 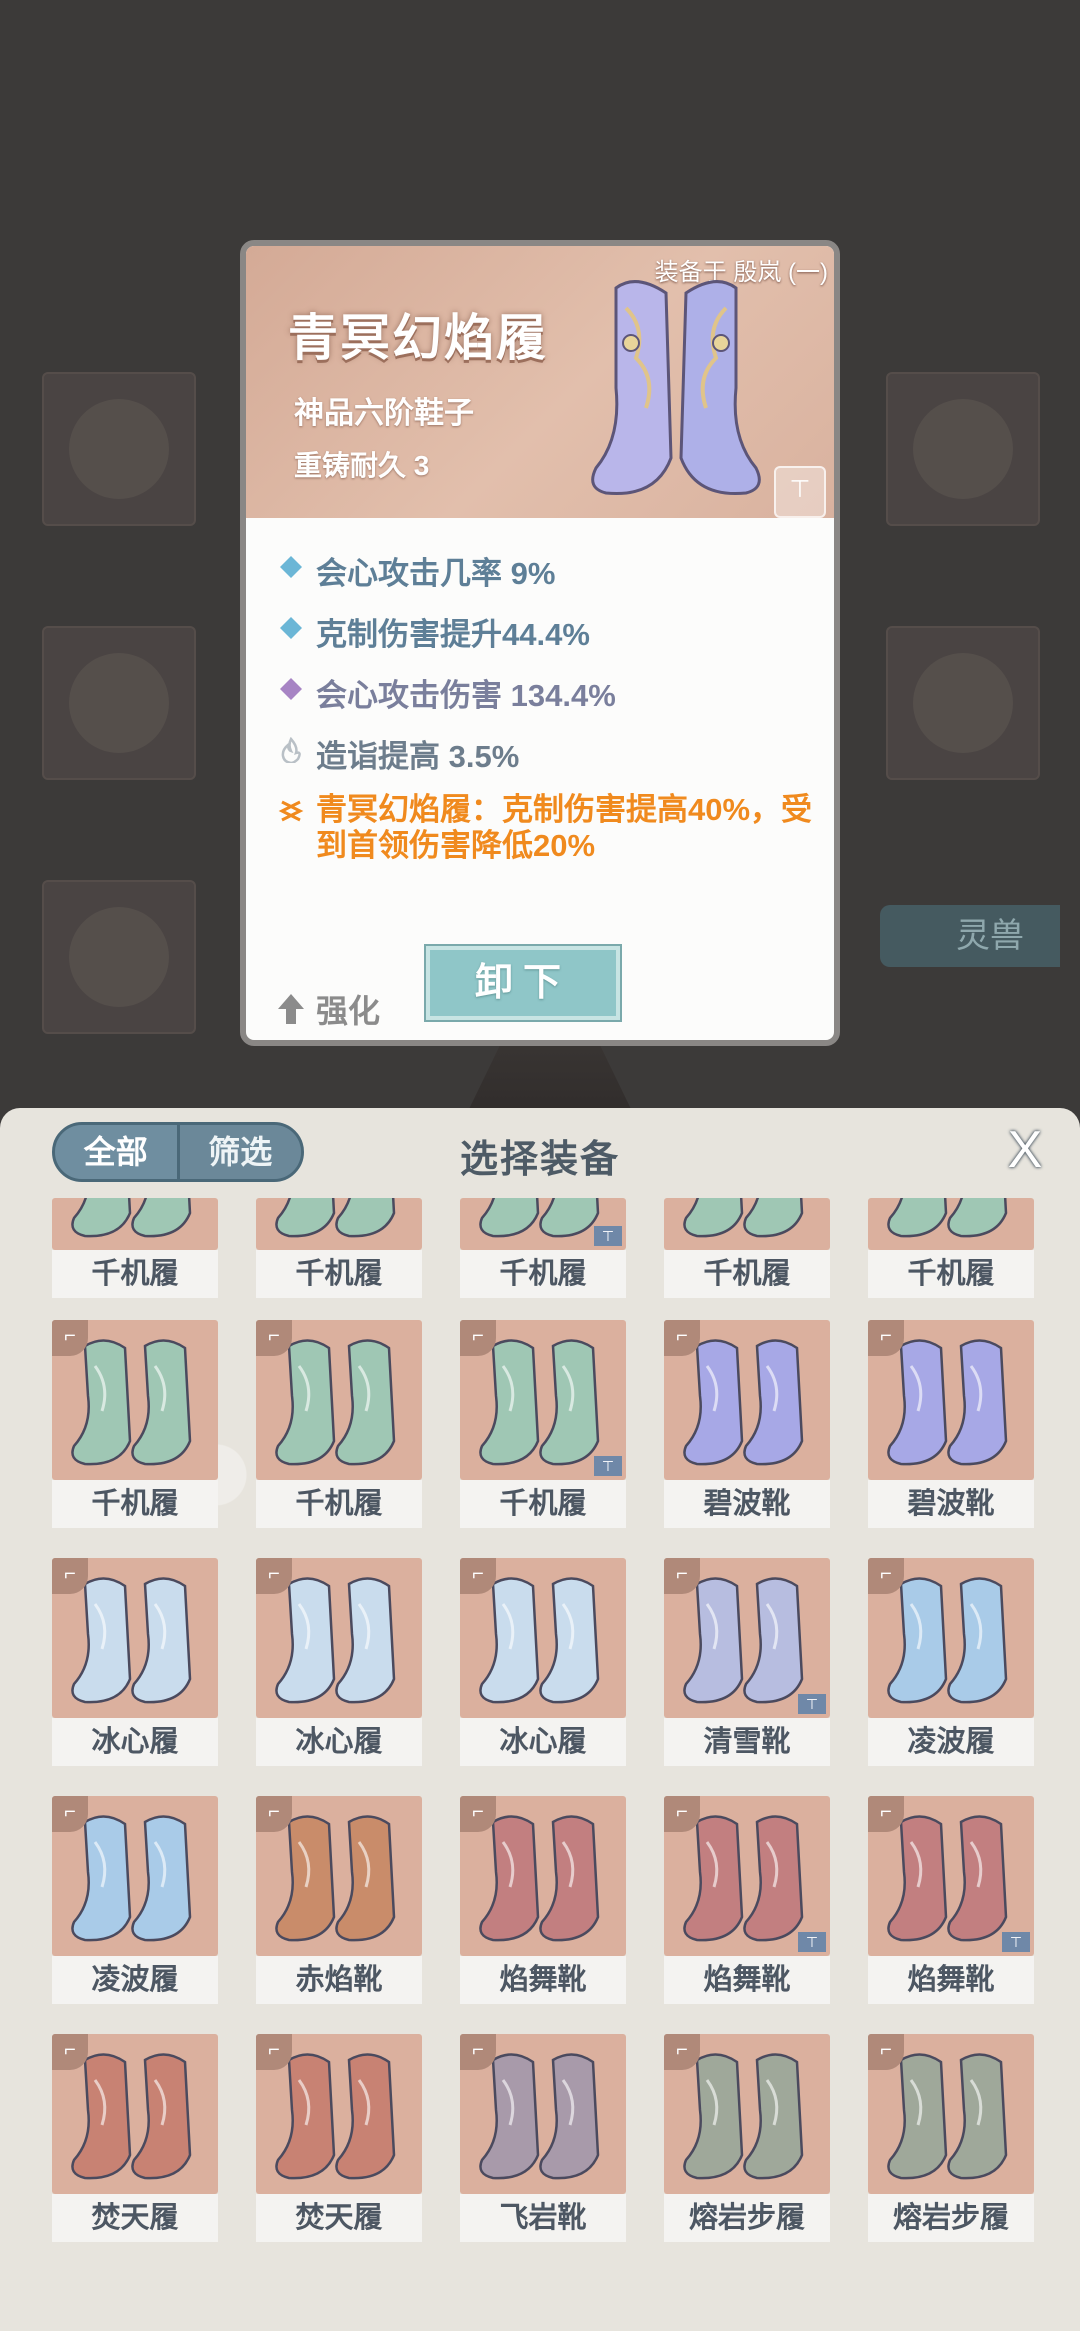 What do you see at coordinates (119, 703) in the screenshot?
I see `bg-armor-slot` at bounding box center [119, 703].